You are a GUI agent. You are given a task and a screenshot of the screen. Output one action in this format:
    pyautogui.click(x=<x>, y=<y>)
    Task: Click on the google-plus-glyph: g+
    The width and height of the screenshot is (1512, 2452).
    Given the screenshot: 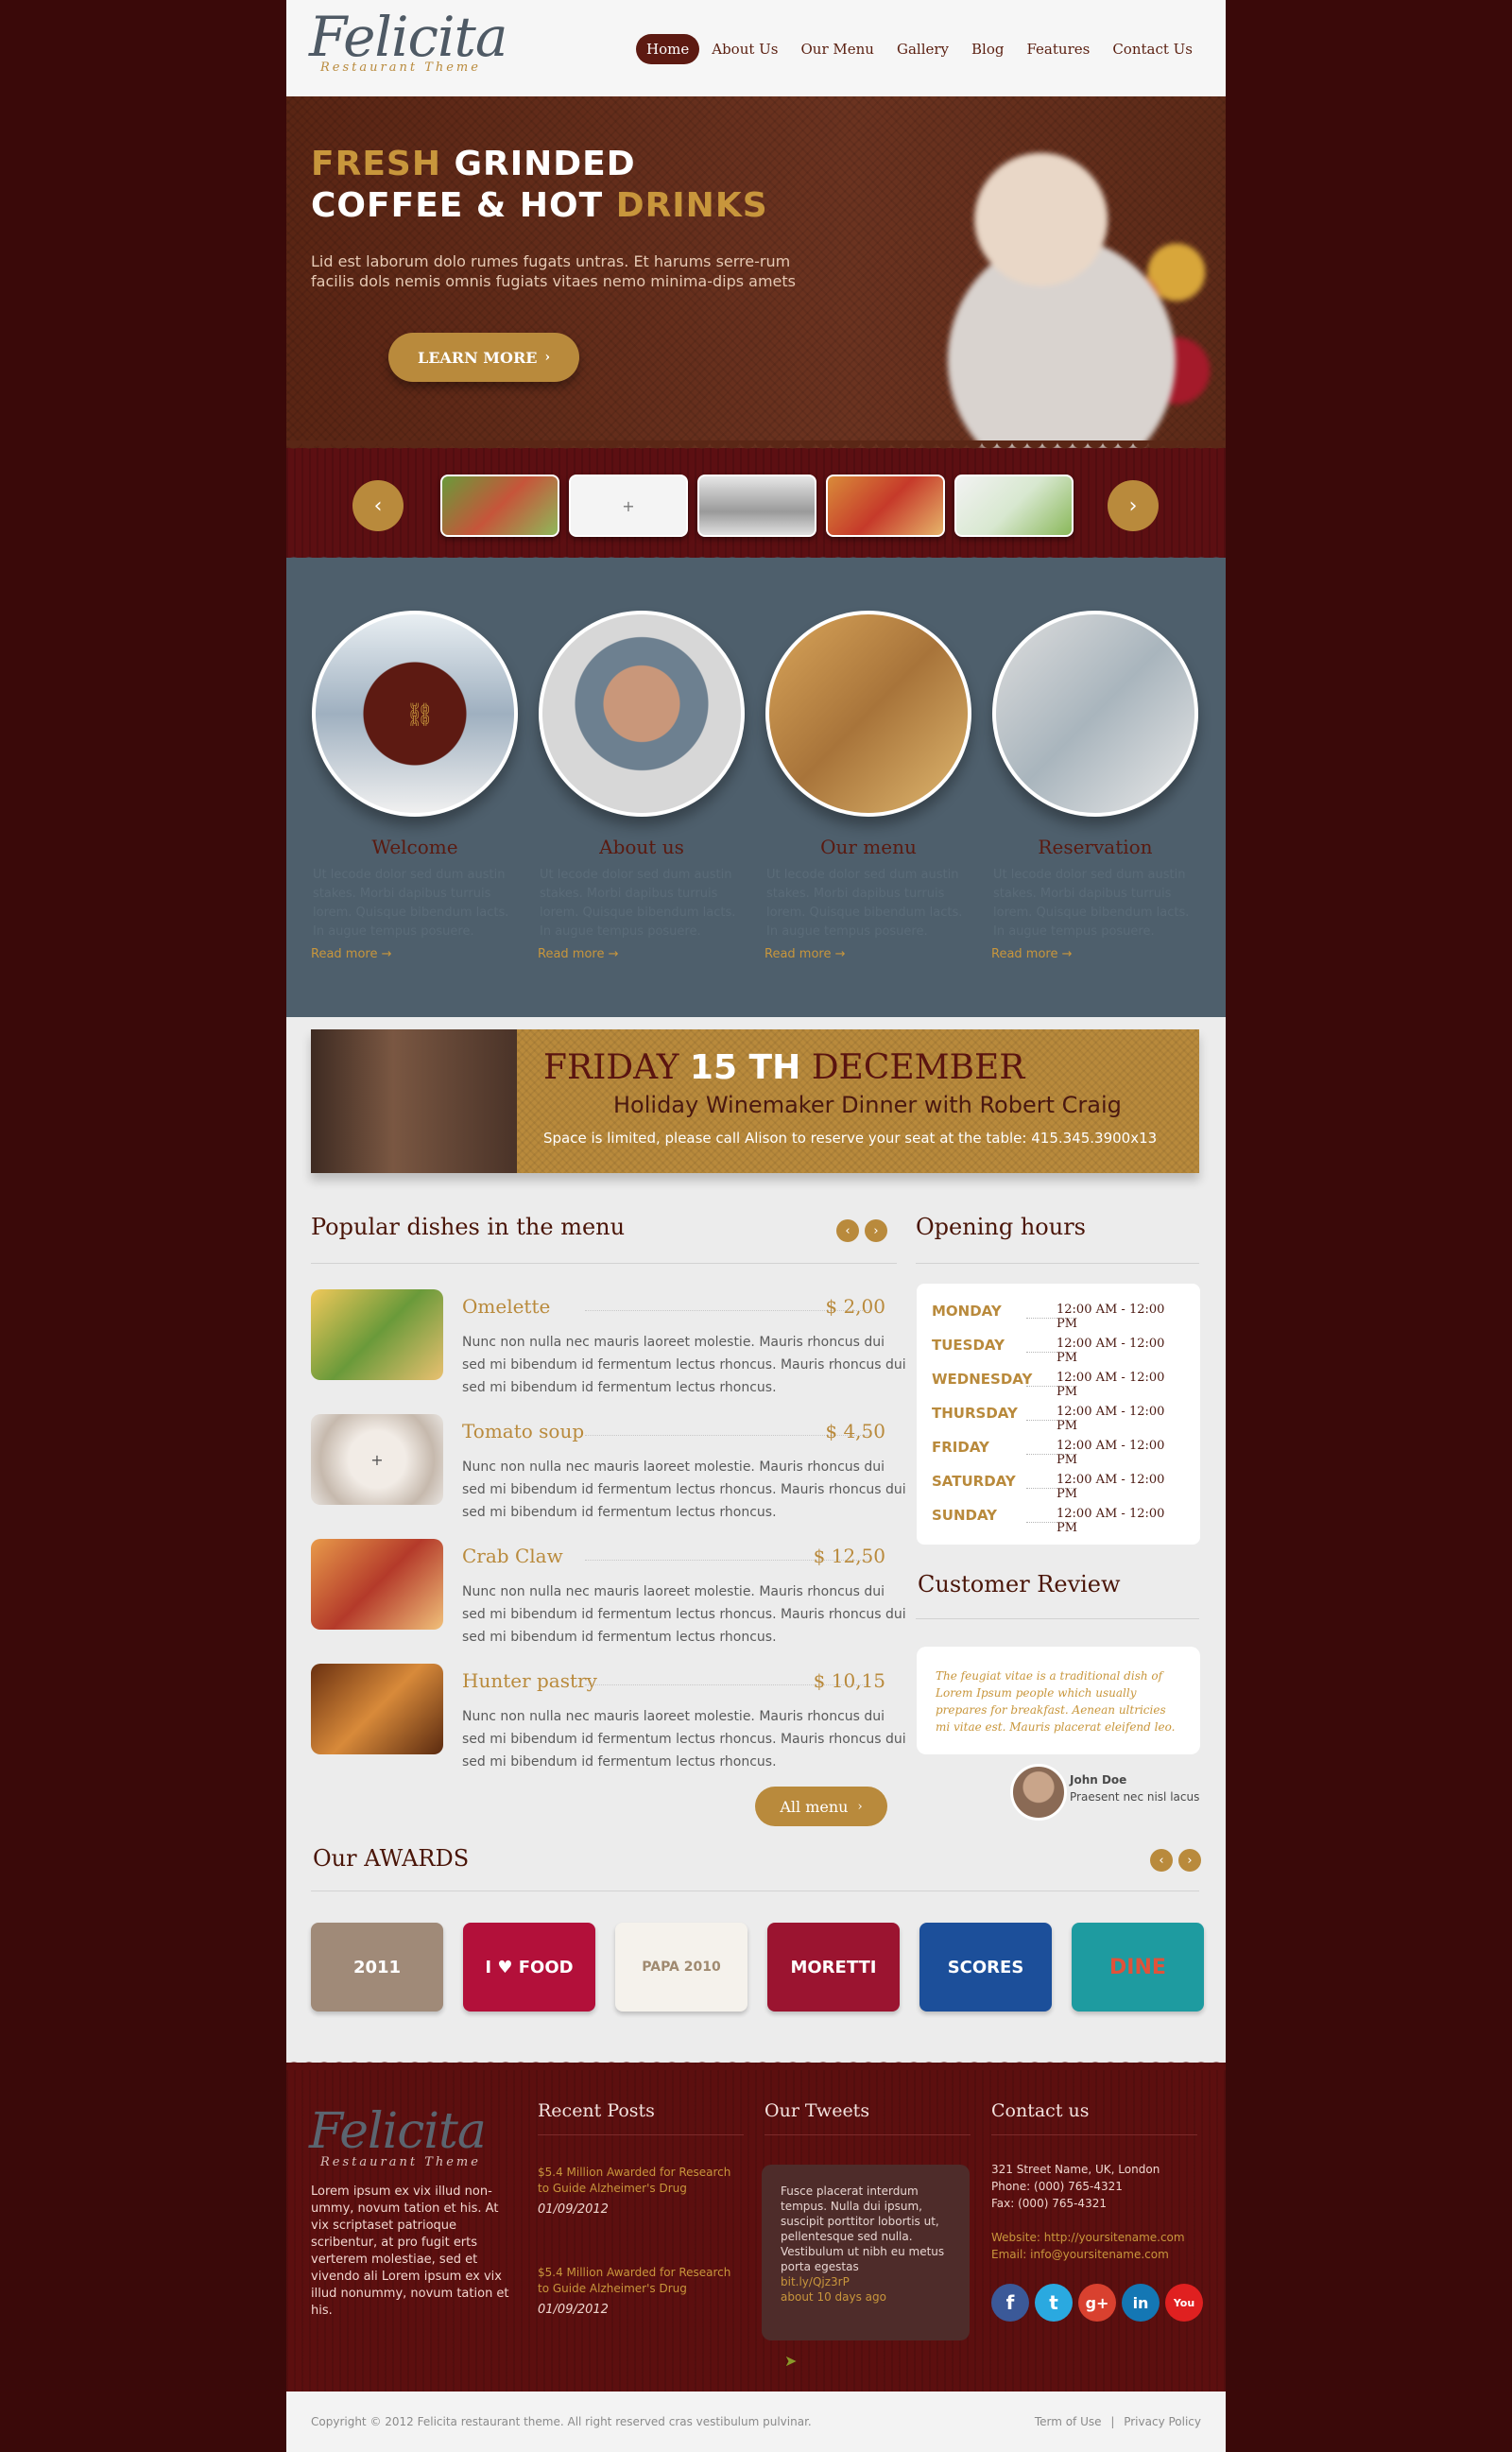 What is the action you would take?
    pyautogui.click(x=1097, y=2302)
    